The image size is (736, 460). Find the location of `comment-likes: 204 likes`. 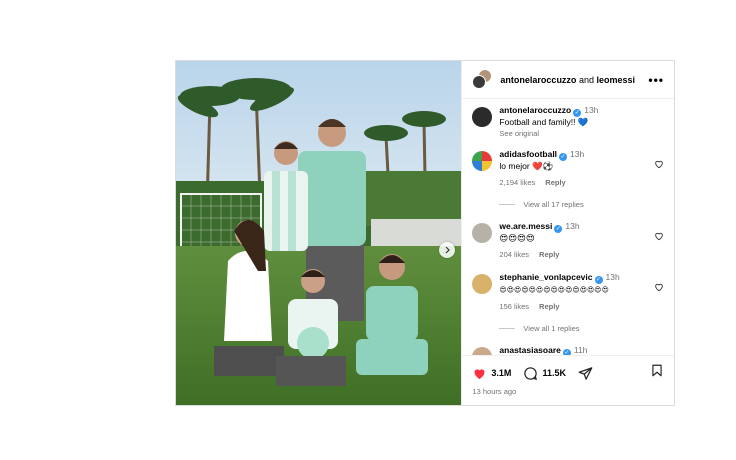

comment-likes: 204 likes is located at coordinates (514, 254).